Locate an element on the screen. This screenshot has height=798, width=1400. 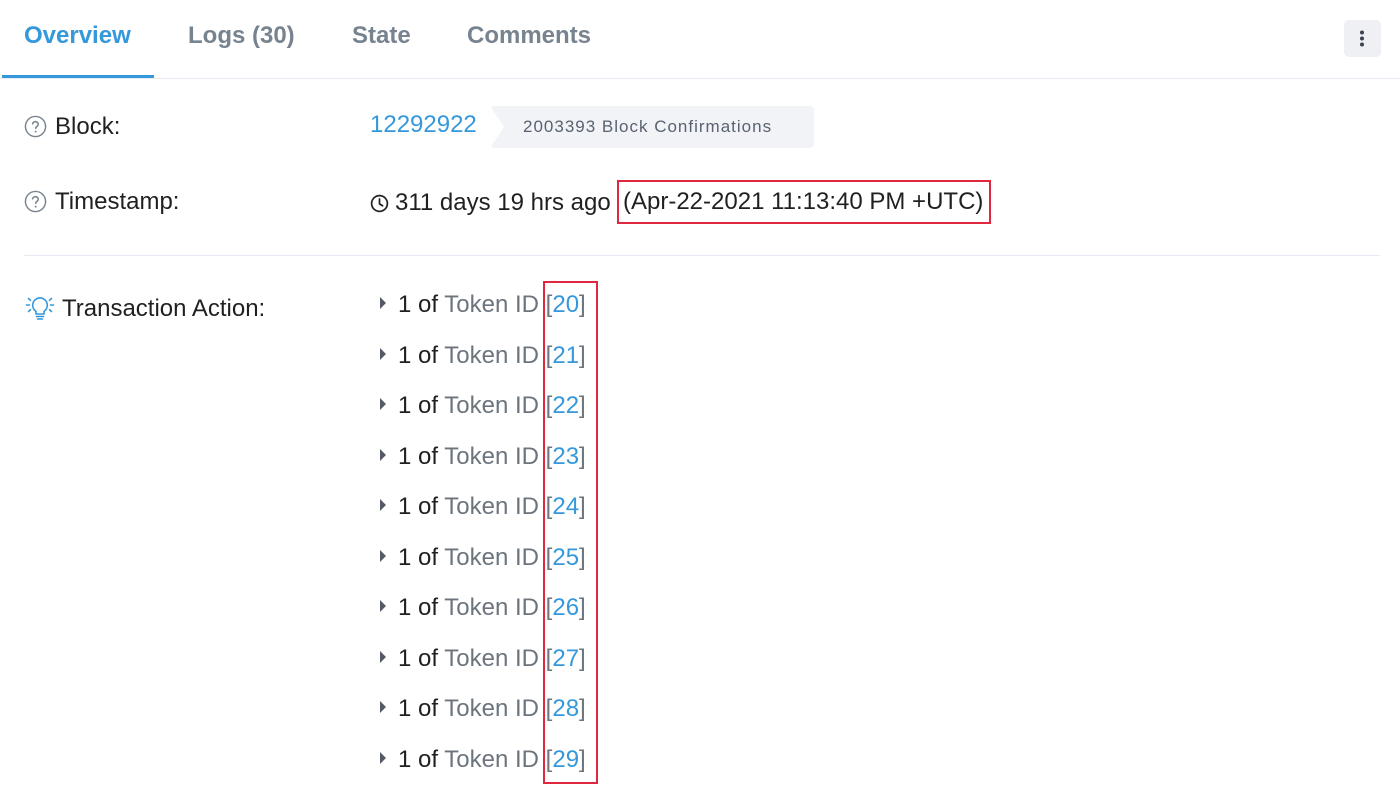
list-item: 1 of Token ID [20] is located at coordinates (483, 313).